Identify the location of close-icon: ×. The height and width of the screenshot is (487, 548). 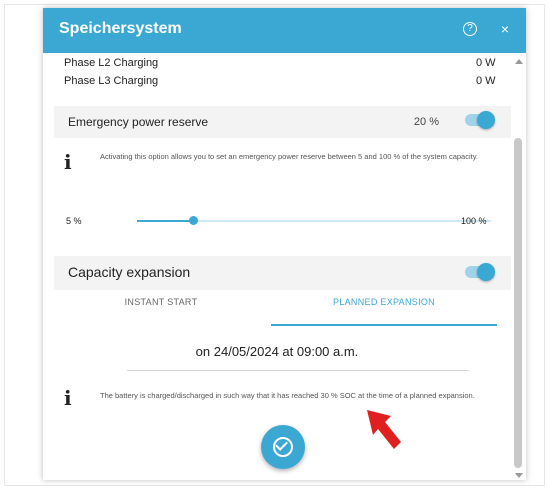
(505, 29).